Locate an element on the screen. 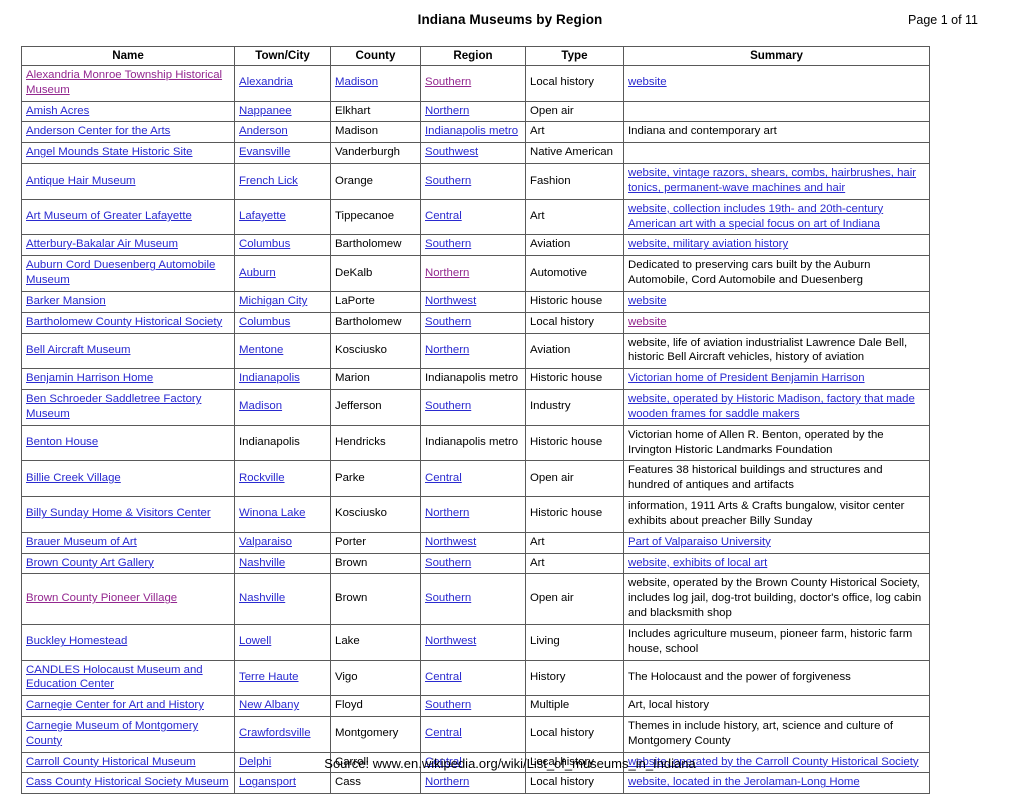 This screenshot has width=1020, height=794. cell-town-link: Anderson is located at coordinates (263, 131).